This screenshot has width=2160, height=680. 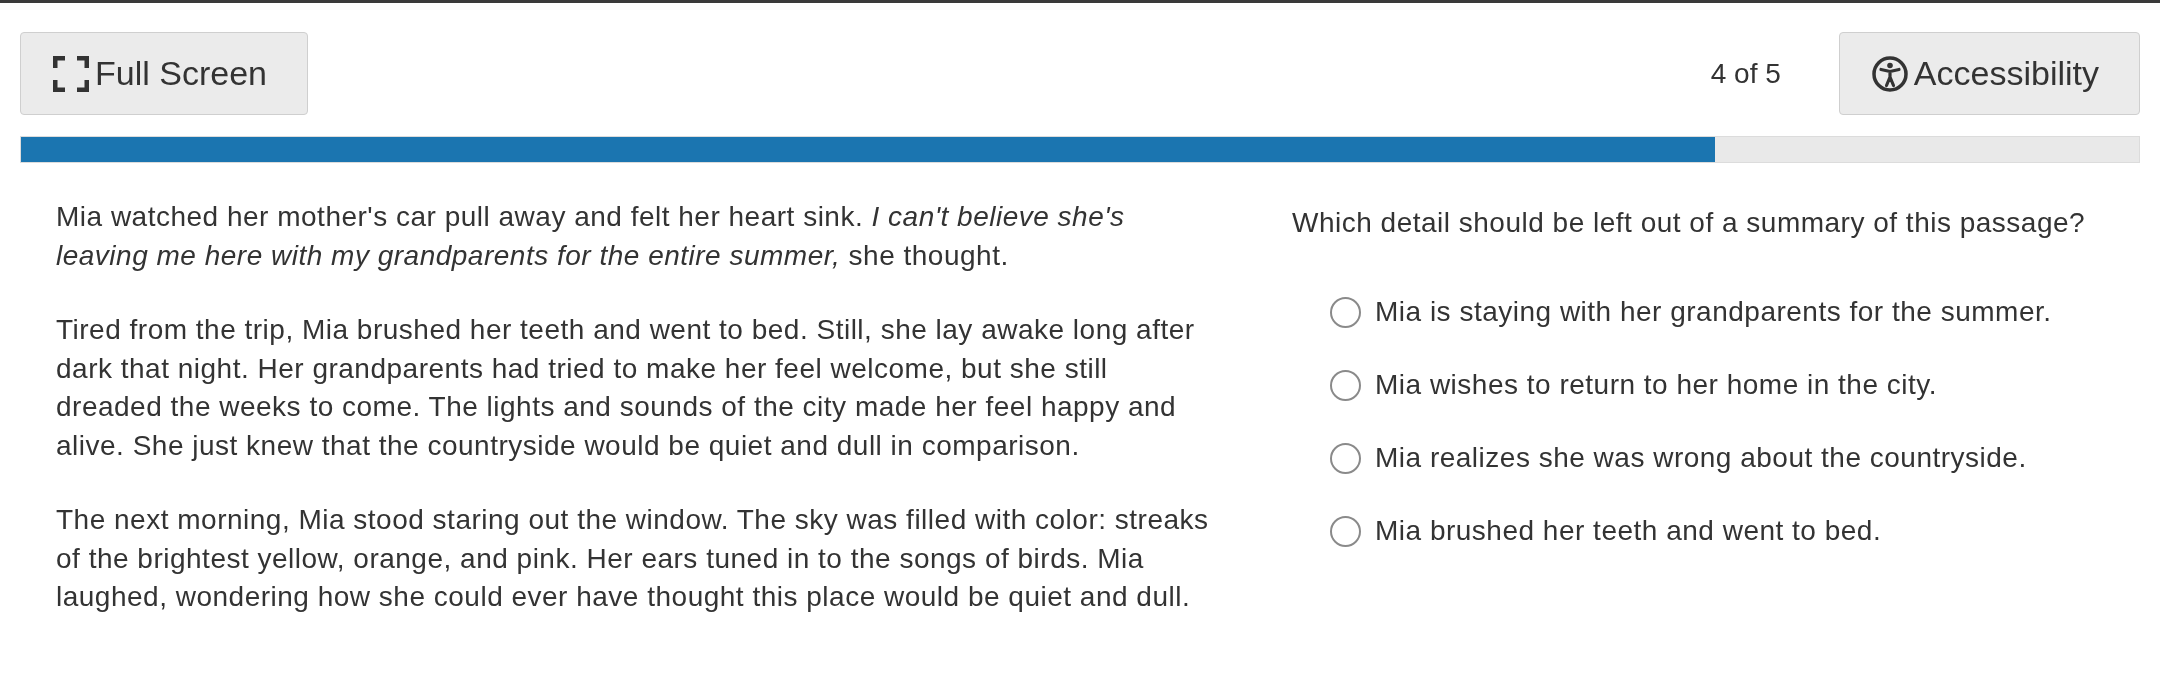 I want to click on option-label: Mia realizes she was wrong about the countryside., so click(x=1701, y=458).